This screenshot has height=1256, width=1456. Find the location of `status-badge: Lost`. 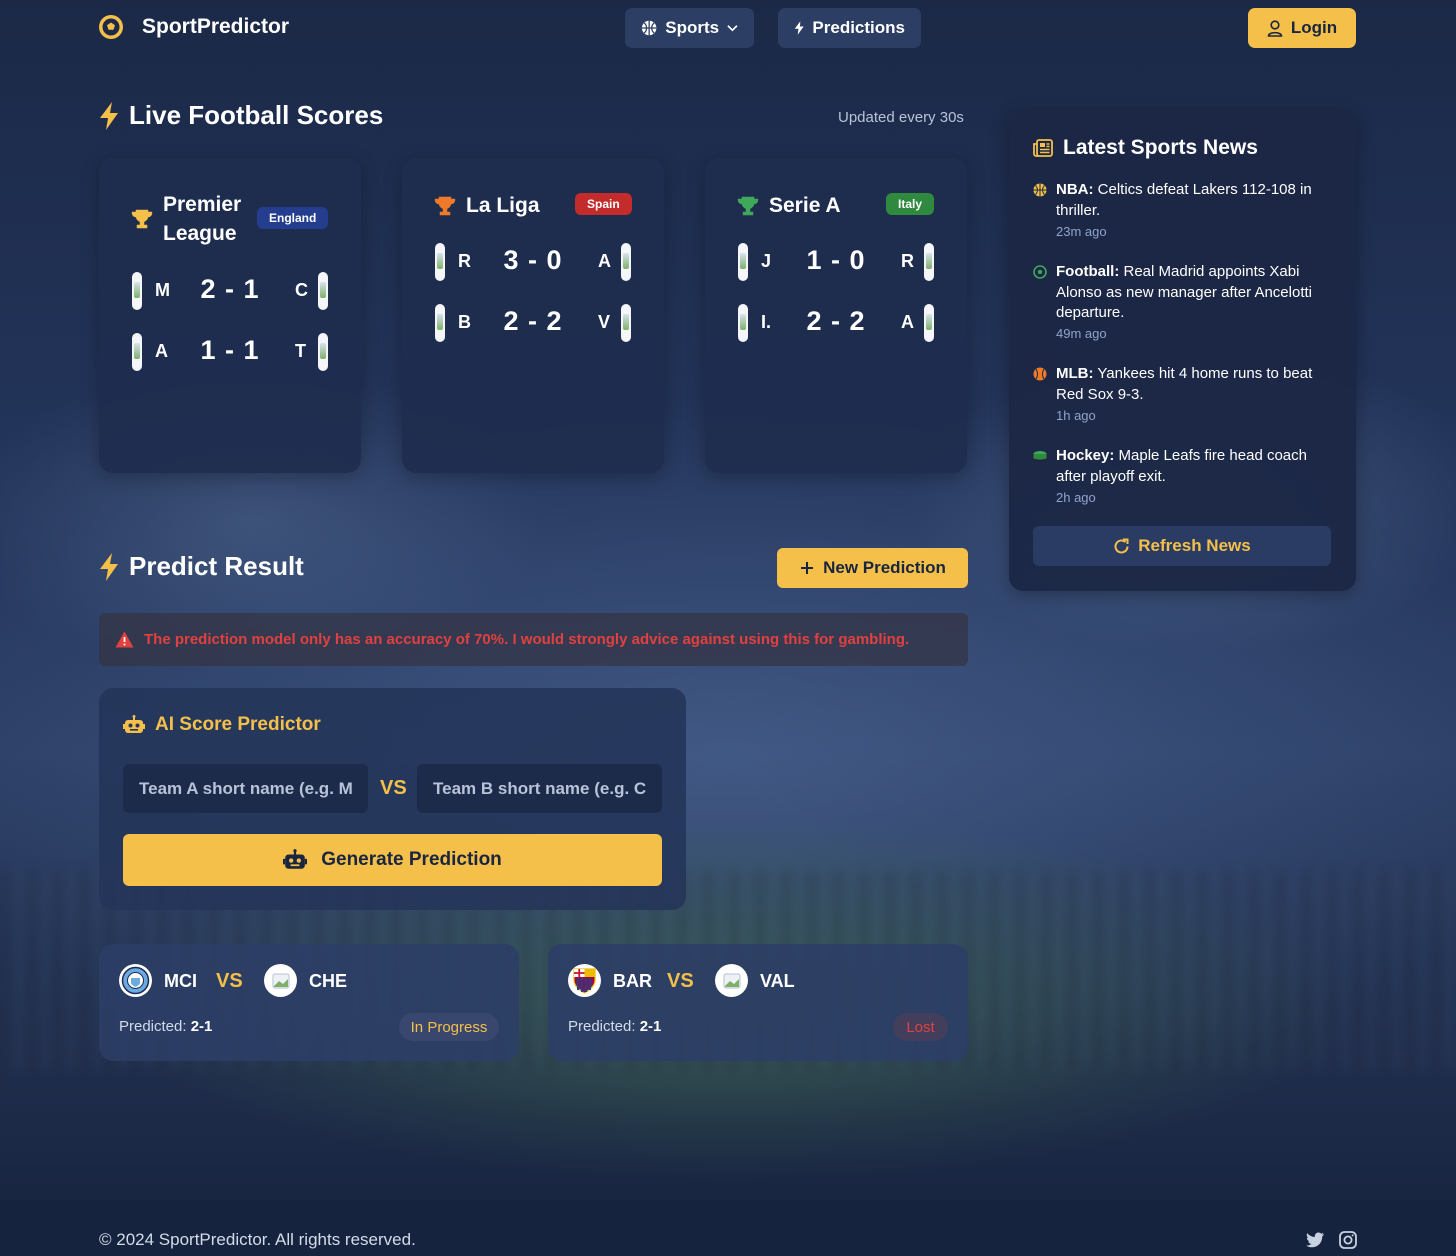

status-badge: Lost is located at coordinates (920, 1027).